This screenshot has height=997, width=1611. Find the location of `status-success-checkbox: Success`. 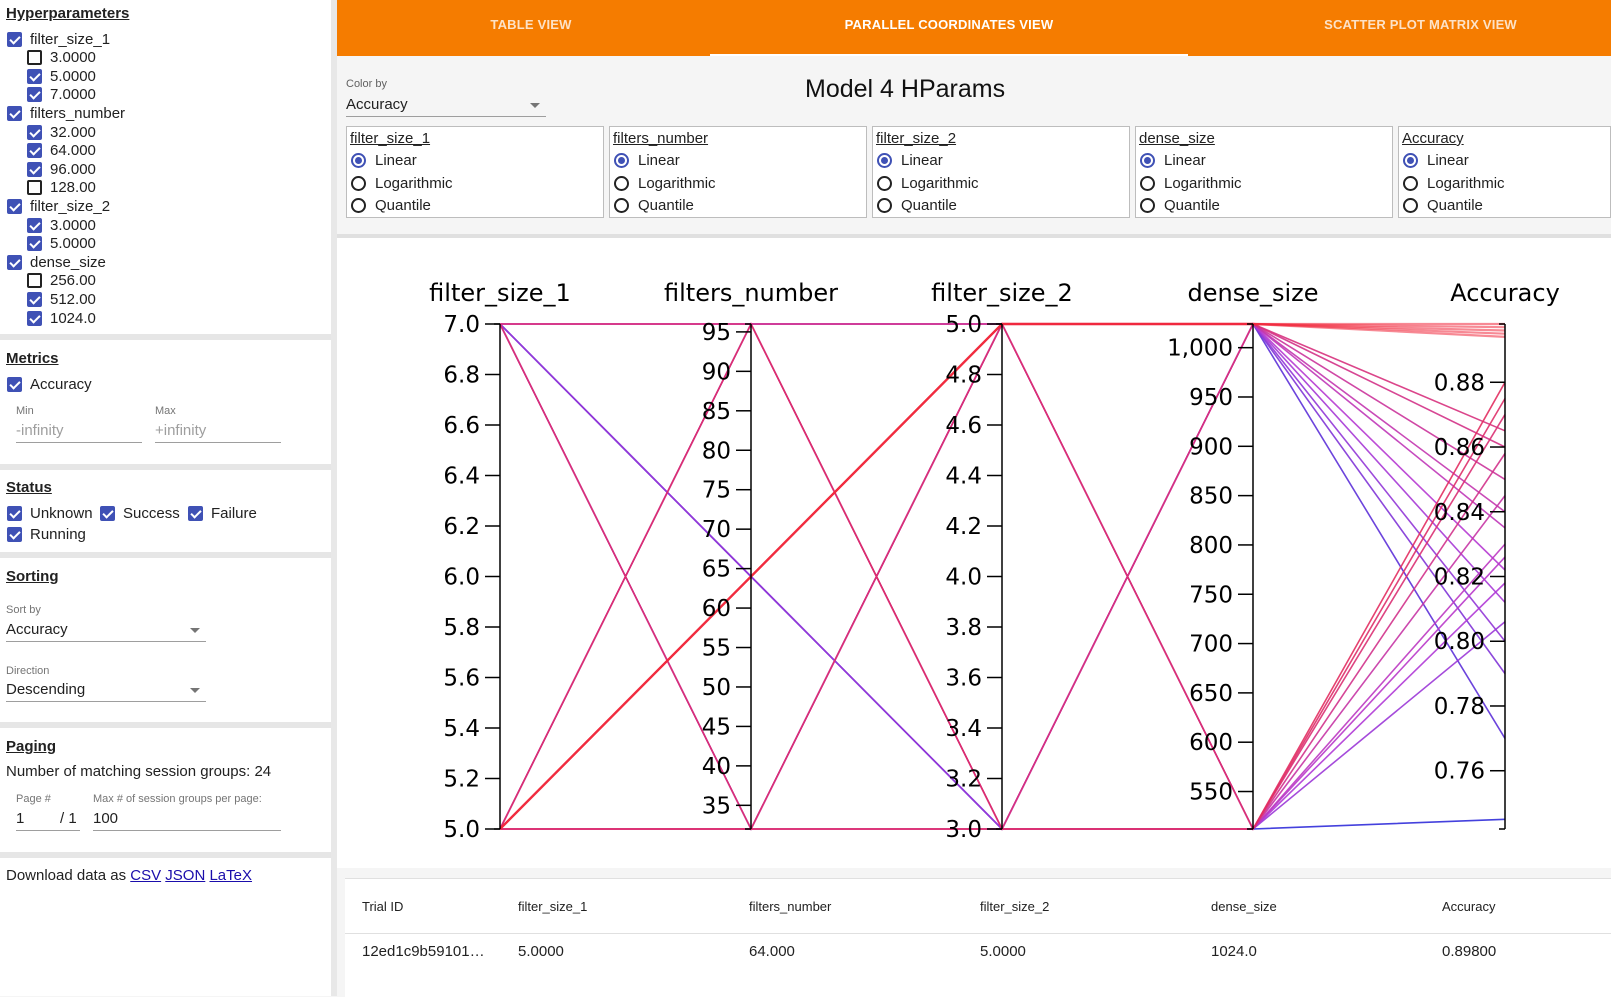

status-success-checkbox: Success is located at coordinates (140, 513).